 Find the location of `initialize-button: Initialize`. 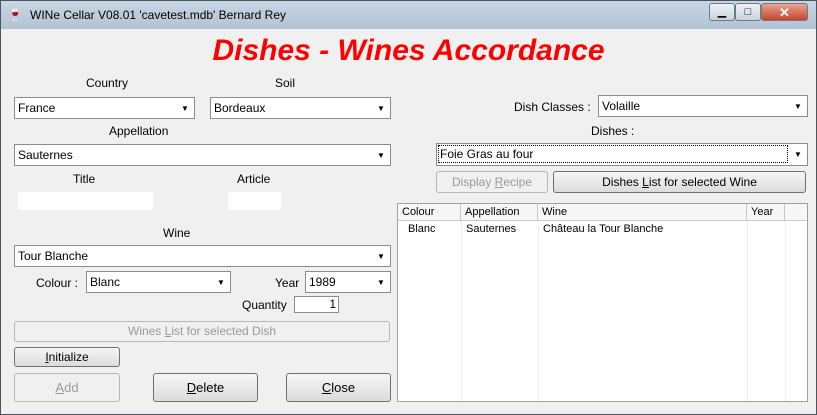

initialize-button: Initialize is located at coordinates (67, 357).